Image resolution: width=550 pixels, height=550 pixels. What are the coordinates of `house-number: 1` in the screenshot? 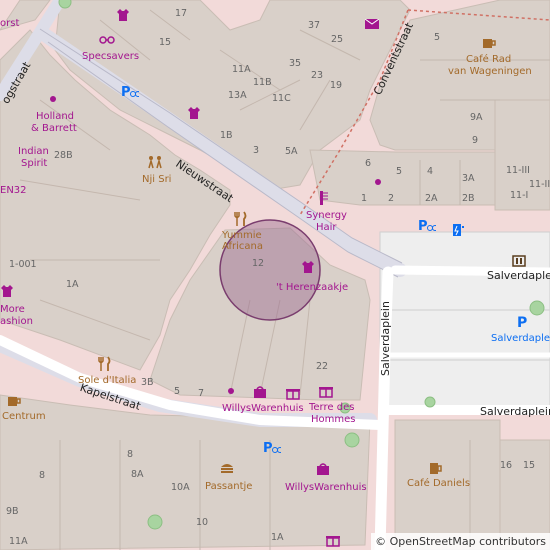 It's located at (364, 198).